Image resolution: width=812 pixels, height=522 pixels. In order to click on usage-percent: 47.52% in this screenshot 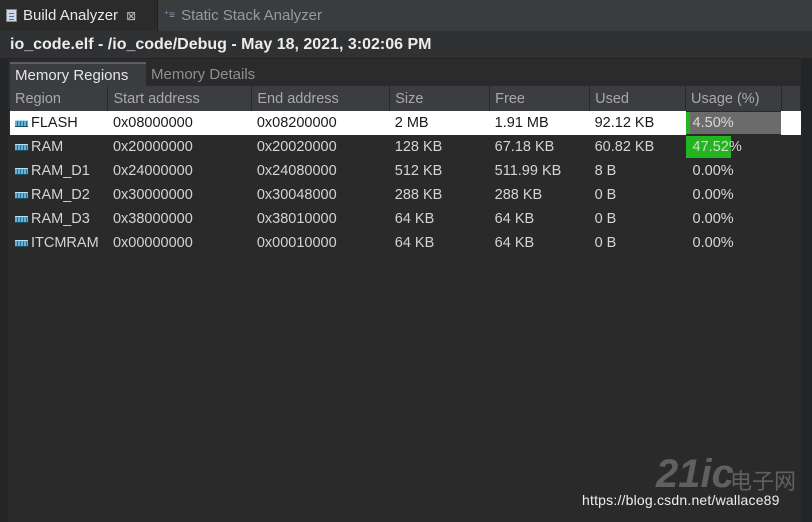, I will do `click(717, 147)`.